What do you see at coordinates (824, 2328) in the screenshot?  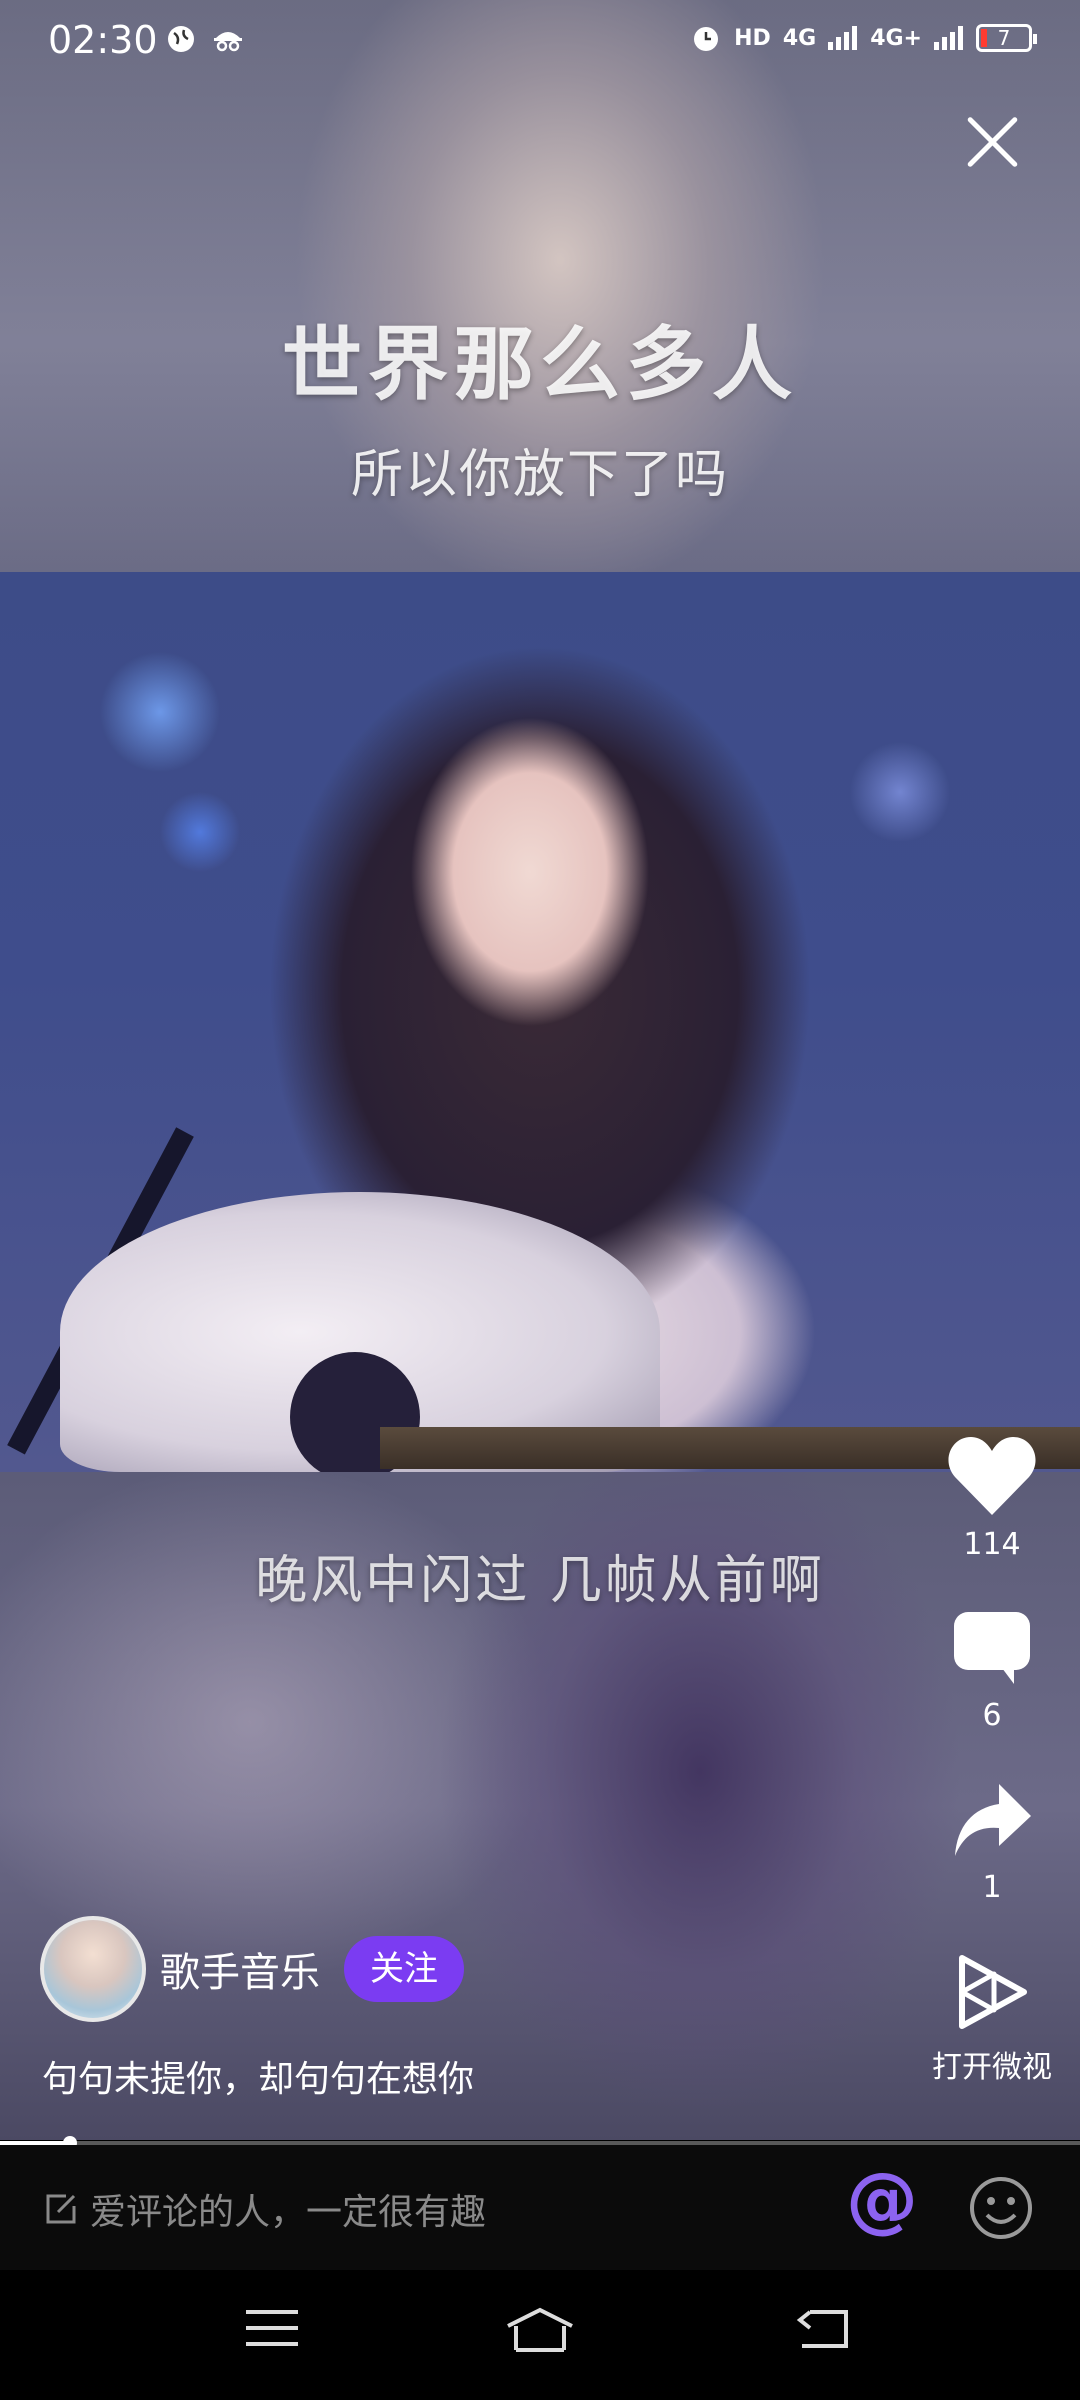 I see `back-icon` at bounding box center [824, 2328].